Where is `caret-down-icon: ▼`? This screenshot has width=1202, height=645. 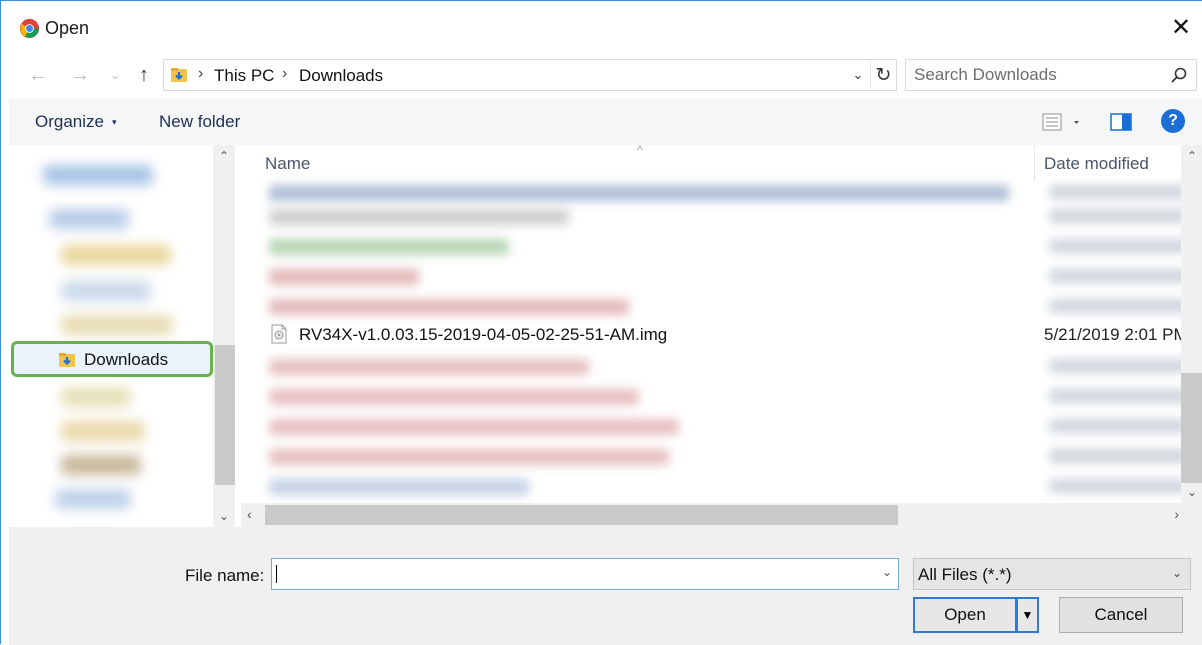 caret-down-icon: ▼ is located at coordinates (1027, 615).